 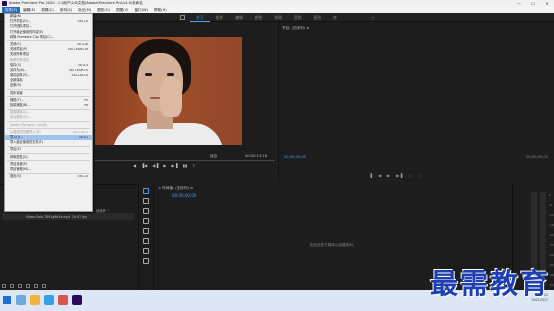 I want to click on maximize-button: ☐, so click(x=533, y=3).